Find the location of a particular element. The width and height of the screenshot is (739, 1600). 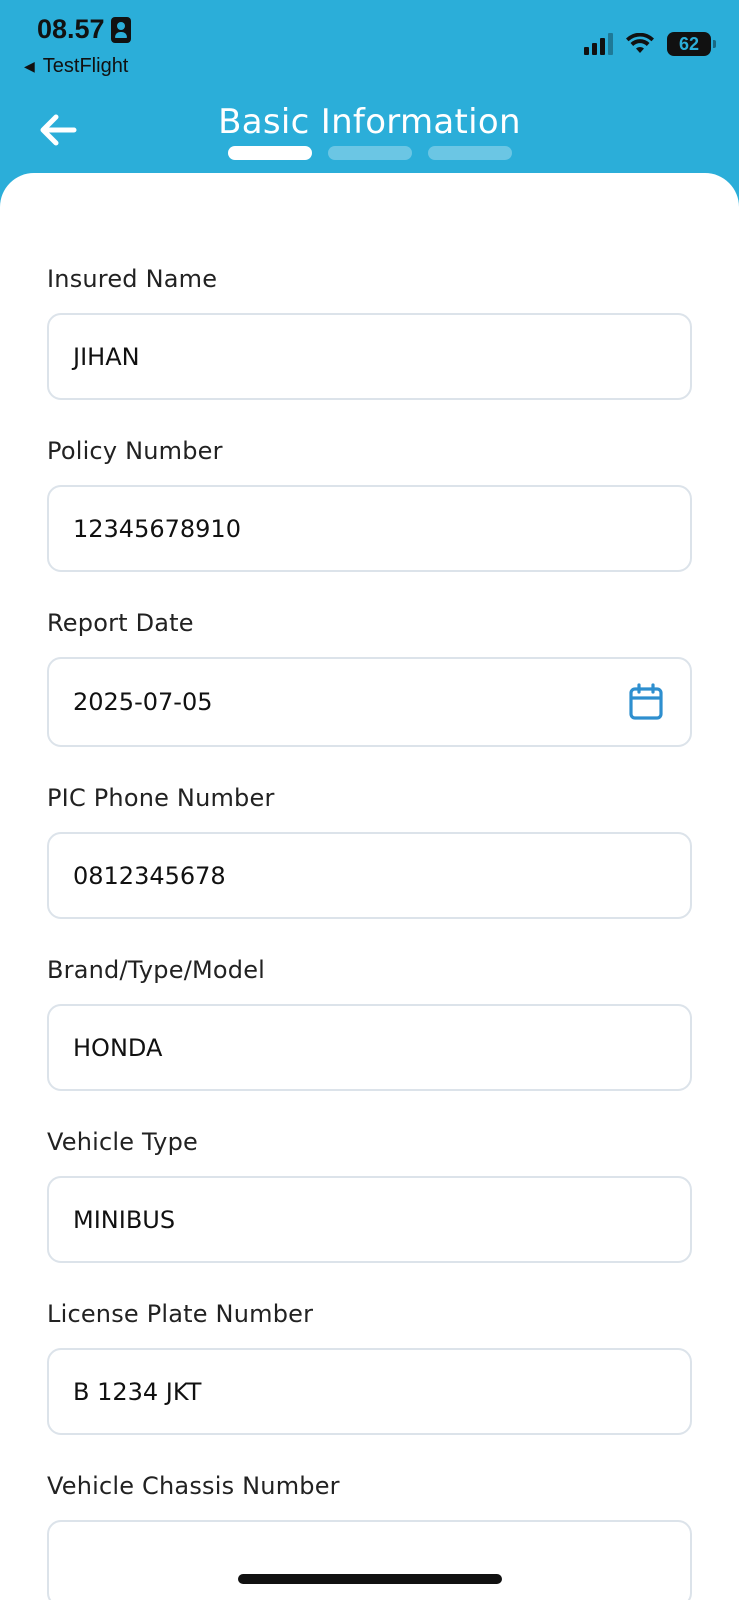

battery-icon: 62 is located at coordinates (691, 44).